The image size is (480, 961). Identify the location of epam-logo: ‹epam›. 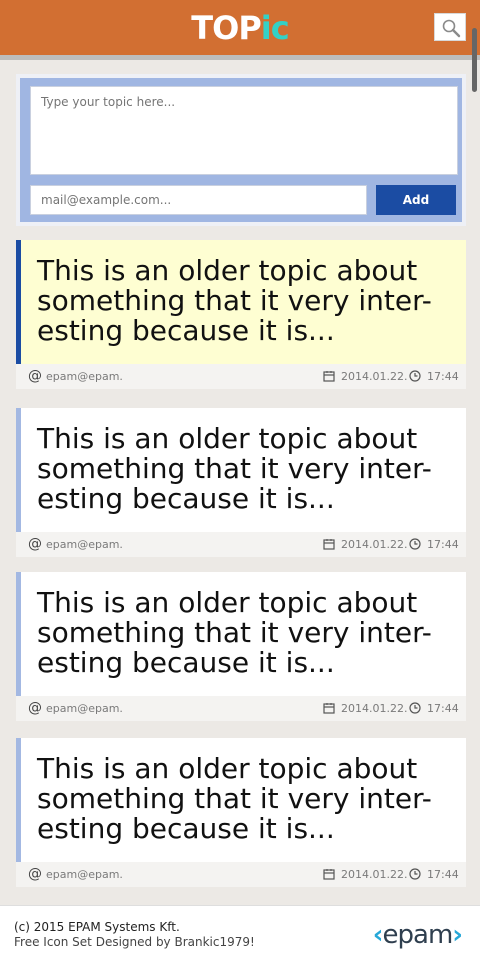
(417, 935).